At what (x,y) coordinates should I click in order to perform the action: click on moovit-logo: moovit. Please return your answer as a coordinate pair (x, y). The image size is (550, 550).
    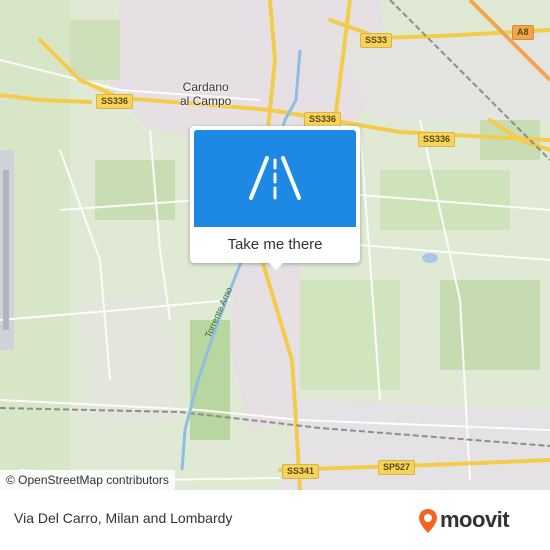
    Looking at the image, I should click on (477, 520).